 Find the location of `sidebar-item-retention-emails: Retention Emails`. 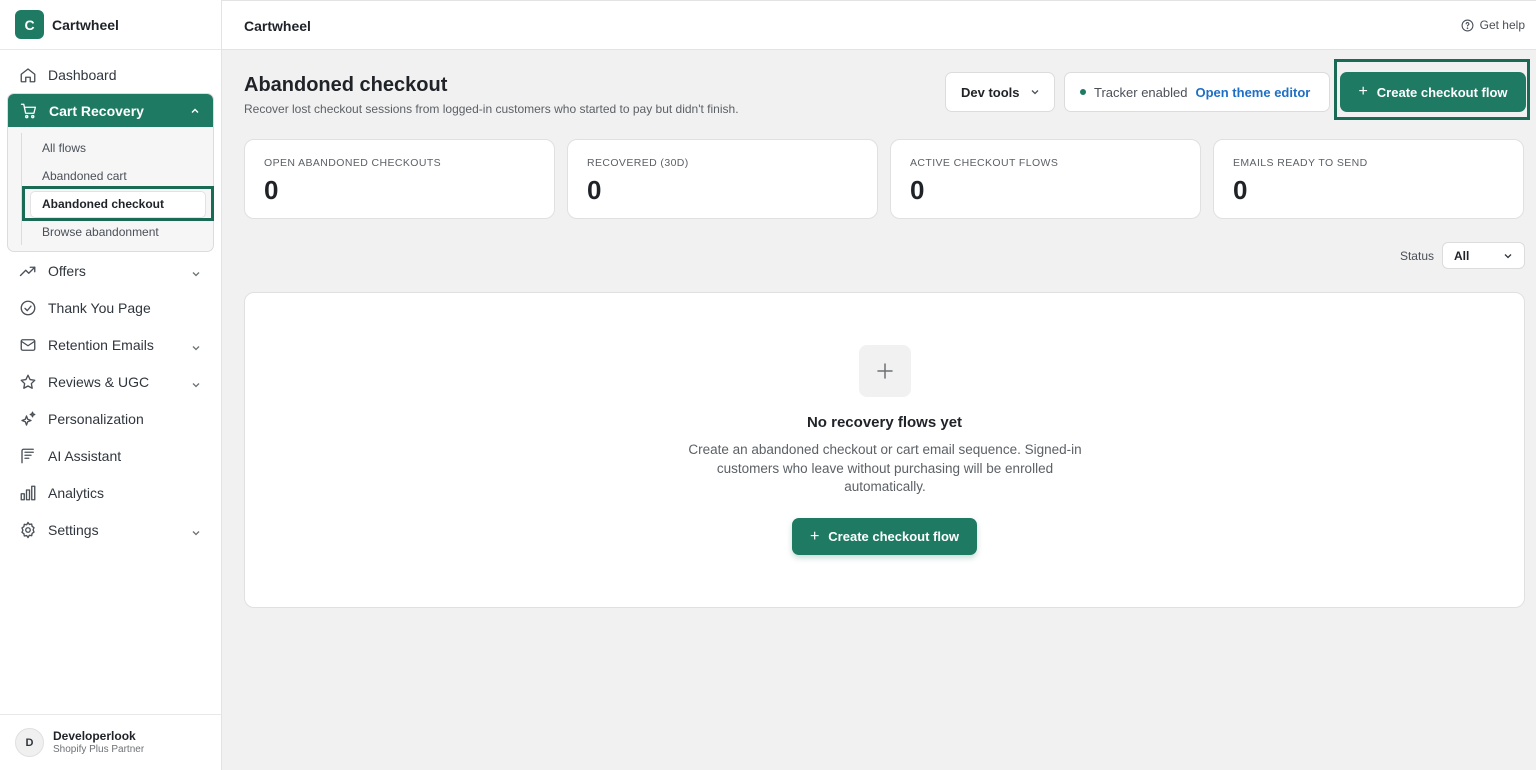

sidebar-item-retention-emails: Retention Emails is located at coordinates (110, 344).